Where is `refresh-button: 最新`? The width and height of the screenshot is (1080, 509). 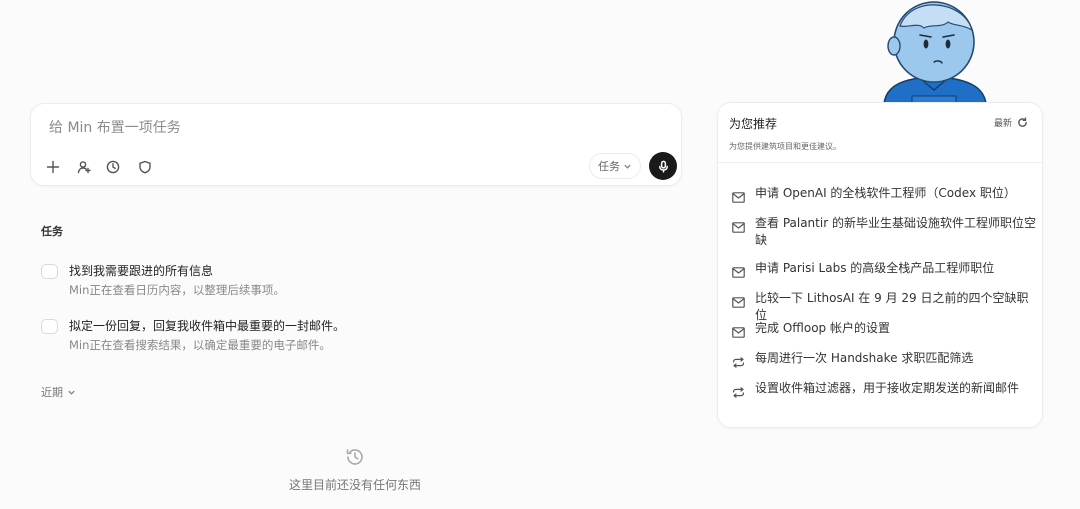 refresh-button: 最新 is located at coordinates (1011, 122).